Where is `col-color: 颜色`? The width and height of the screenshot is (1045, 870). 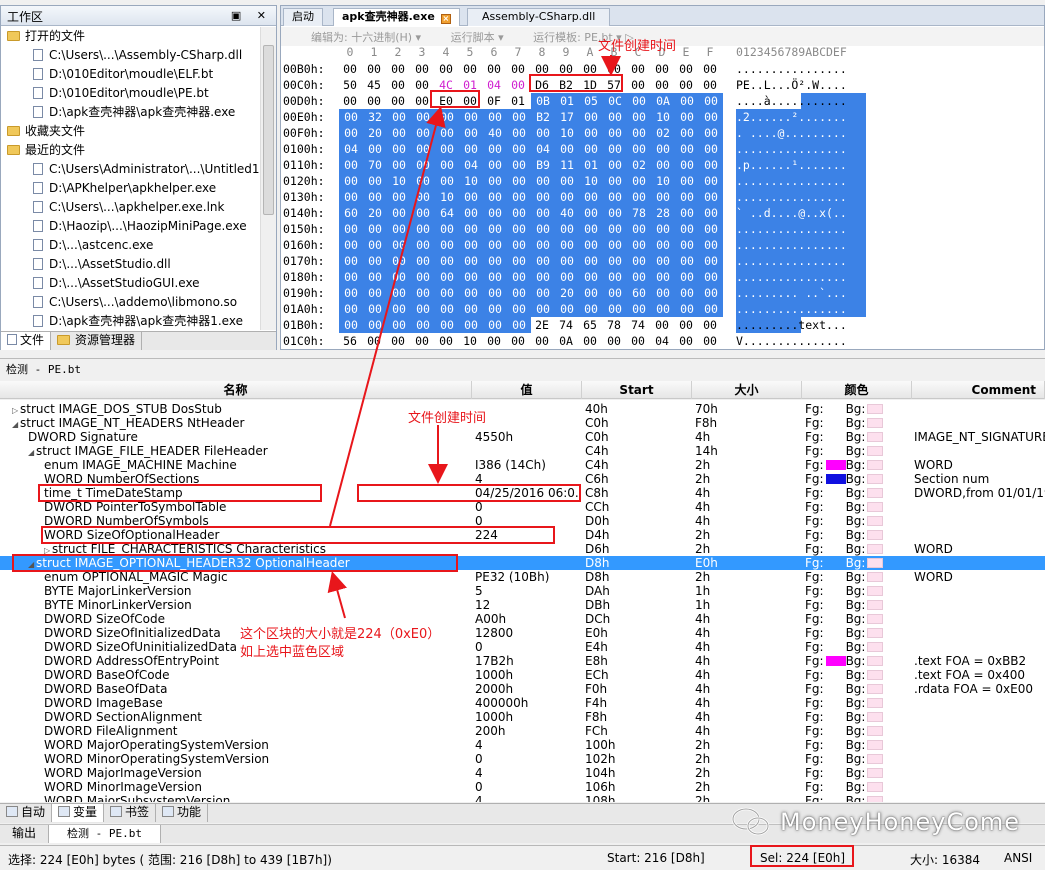 col-color: 颜色 is located at coordinates (857, 390).